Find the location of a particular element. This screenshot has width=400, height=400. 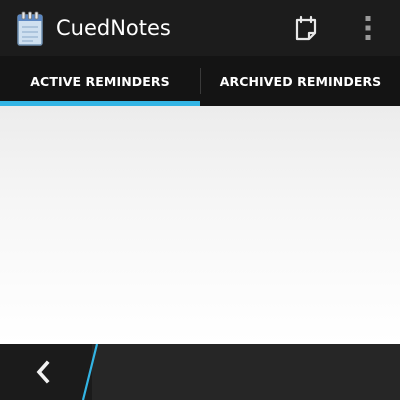

back-button is located at coordinates (46, 372).